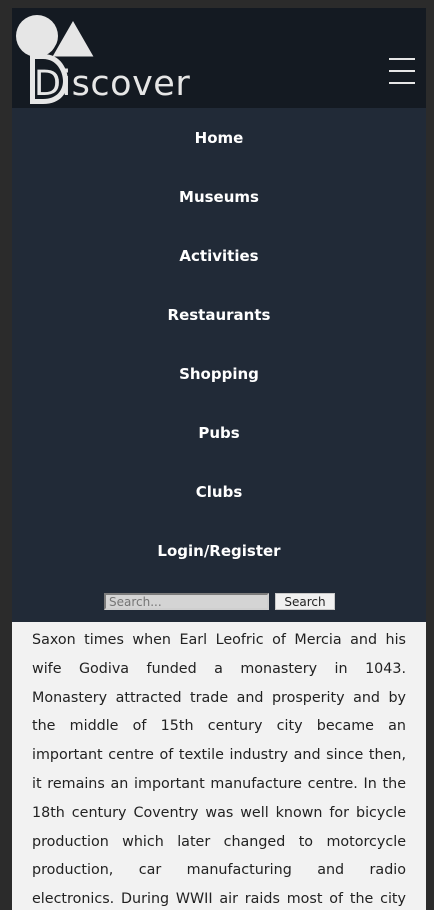 This screenshot has height=910, width=434. Describe the element at coordinates (186, 601) in the screenshot. I see `search-input` at that location.